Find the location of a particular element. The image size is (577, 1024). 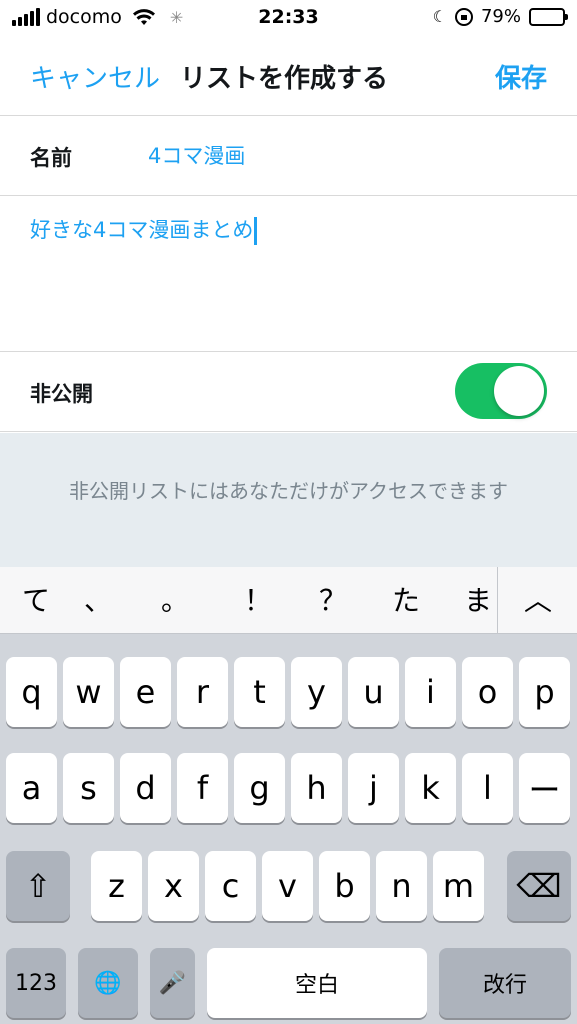

suggestion-item: ま is located at coordinates (478, 599).